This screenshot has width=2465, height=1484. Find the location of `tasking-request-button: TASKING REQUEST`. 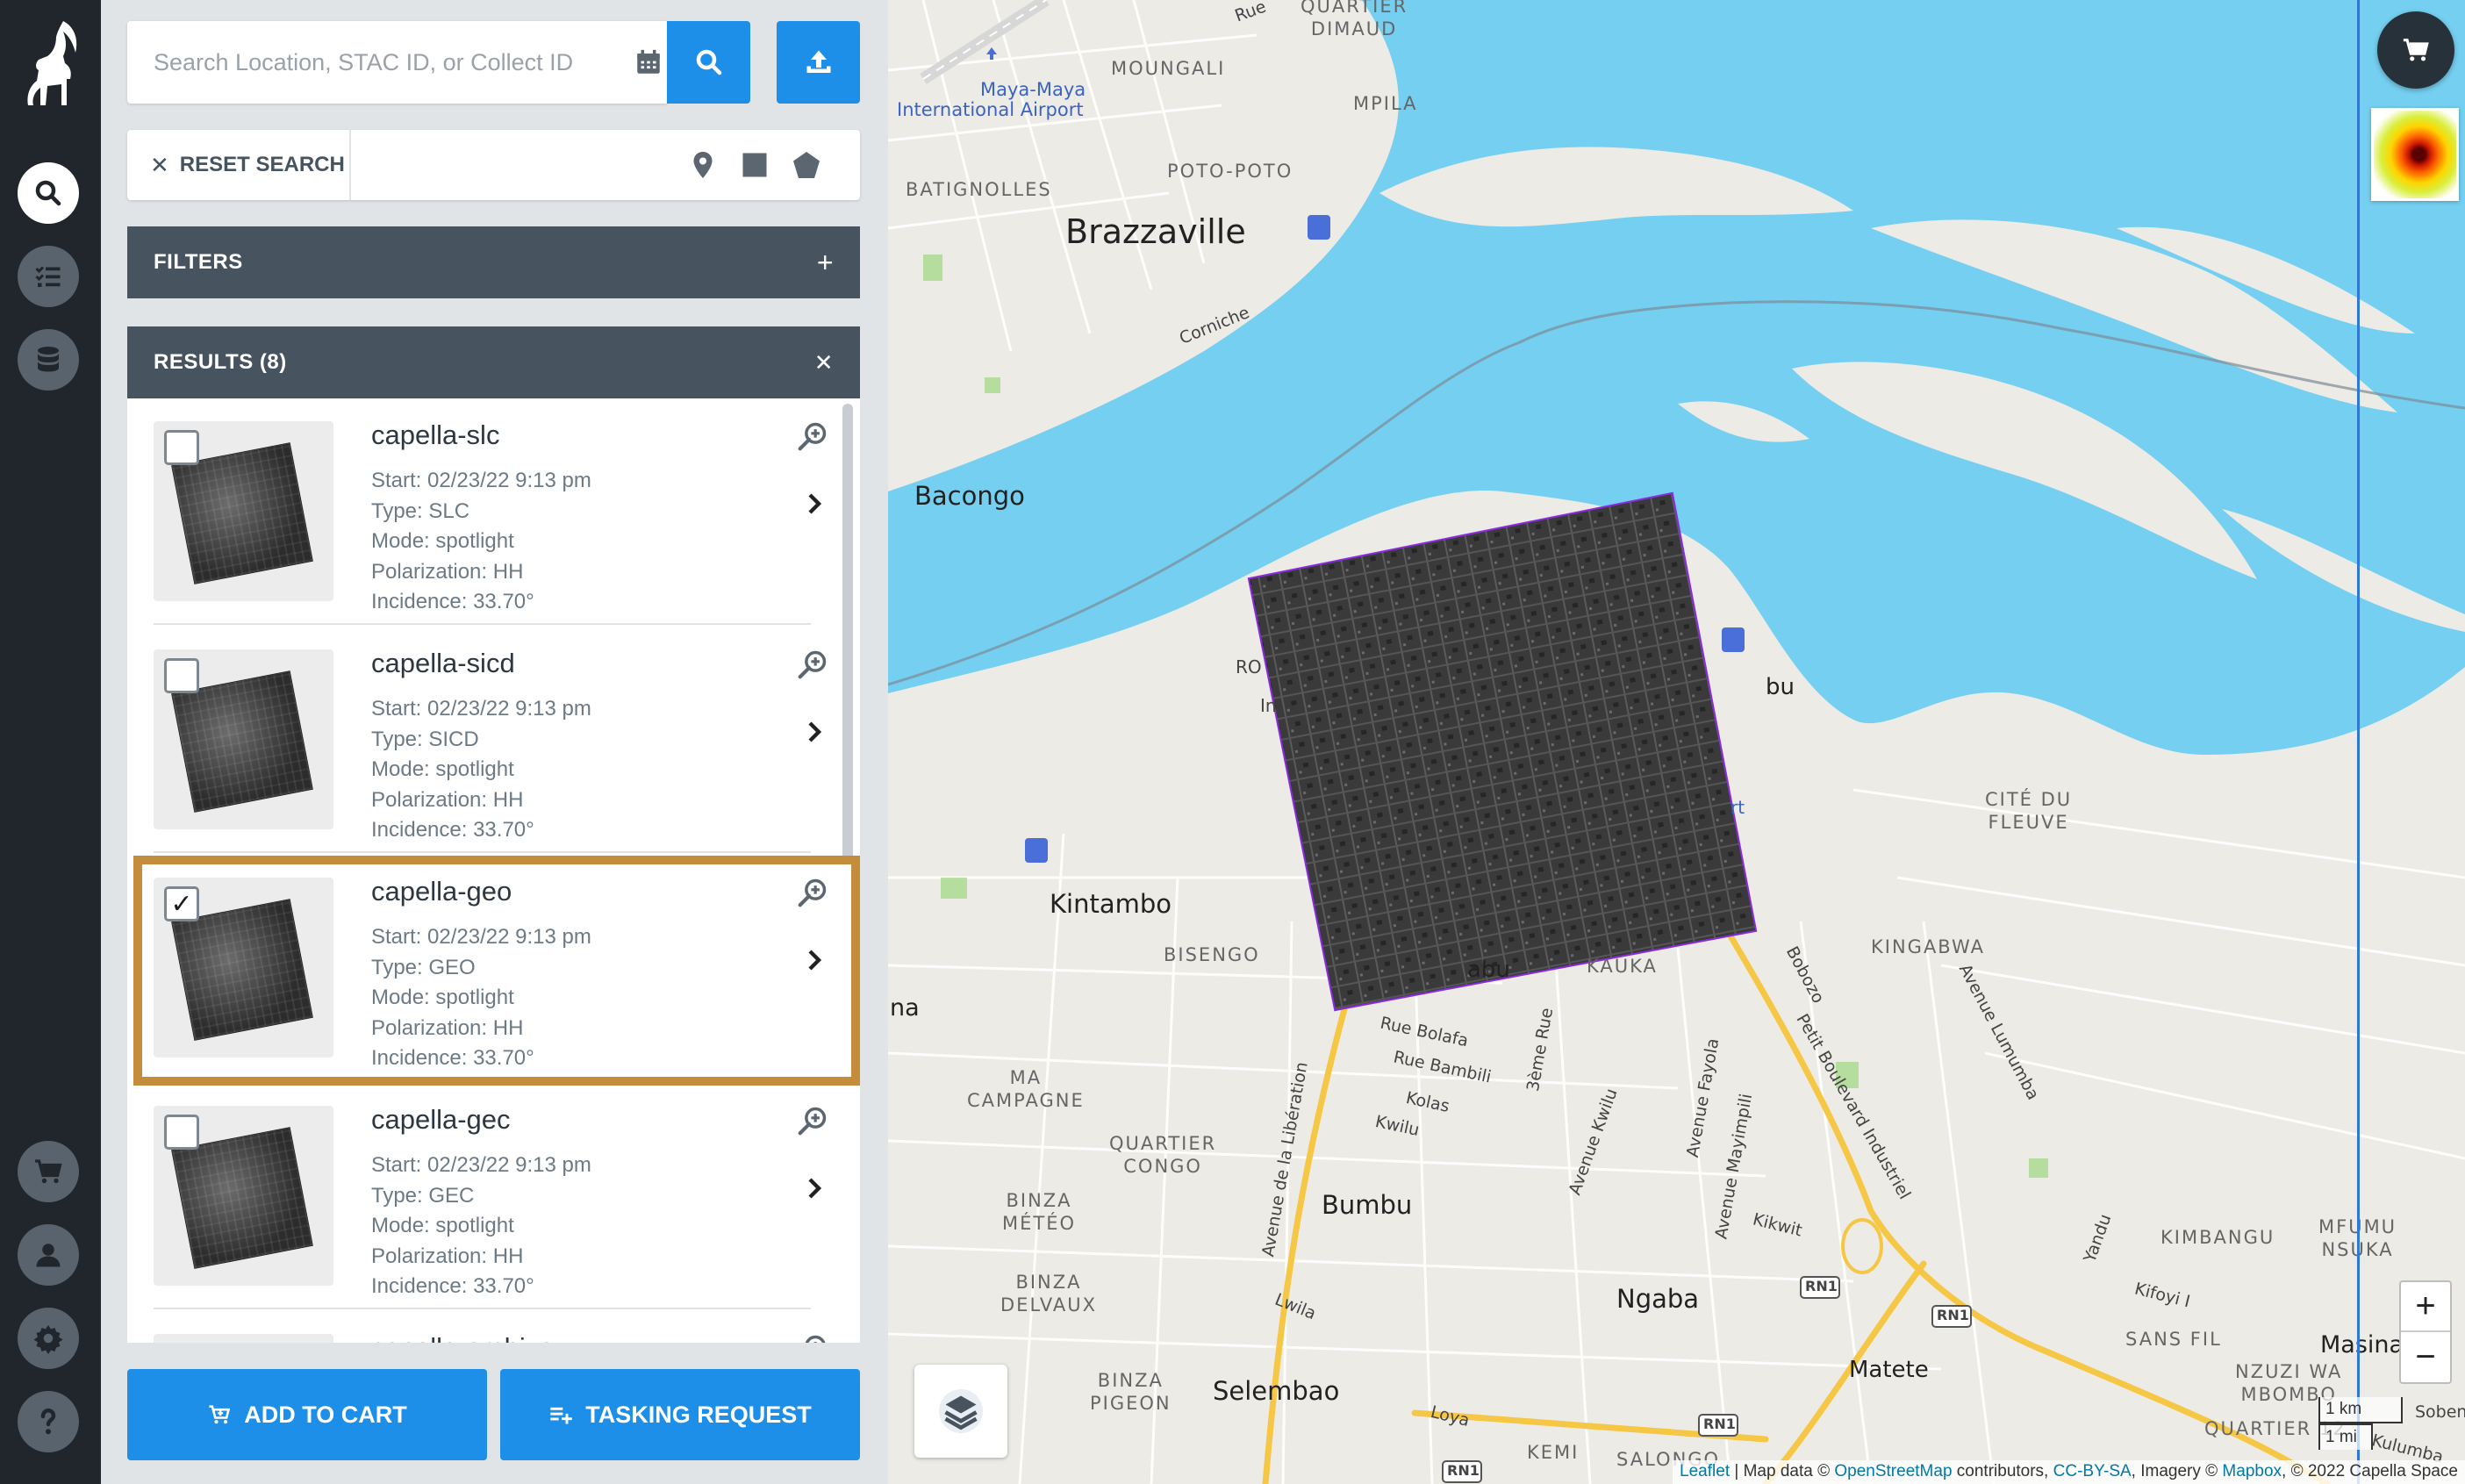

tasking-request-button: TASKING REQUEST is located at coordinates (680, 1414).